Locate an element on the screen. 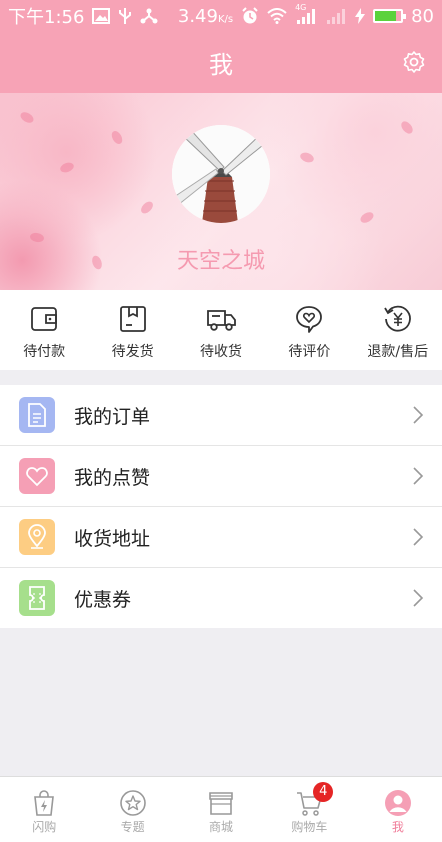  order-pending-shipment: 待发货 is located at coordinates (133, 325).